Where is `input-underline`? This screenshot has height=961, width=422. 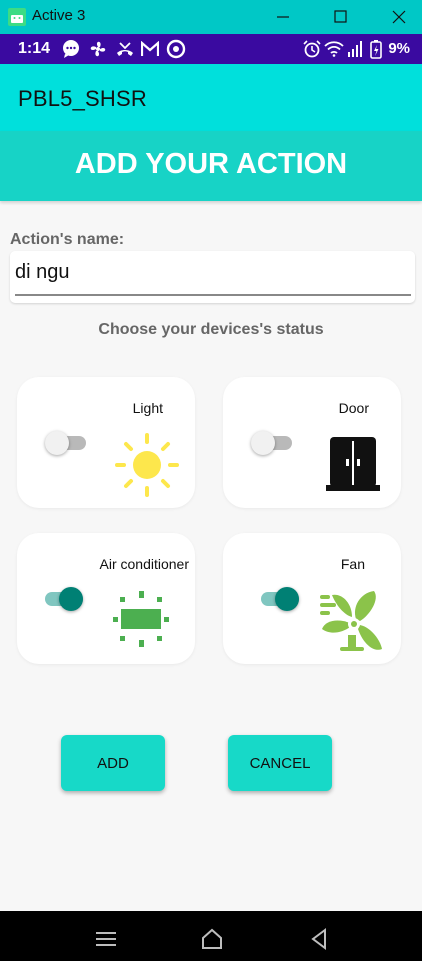 input-underline is located at coordinates (213, 295).